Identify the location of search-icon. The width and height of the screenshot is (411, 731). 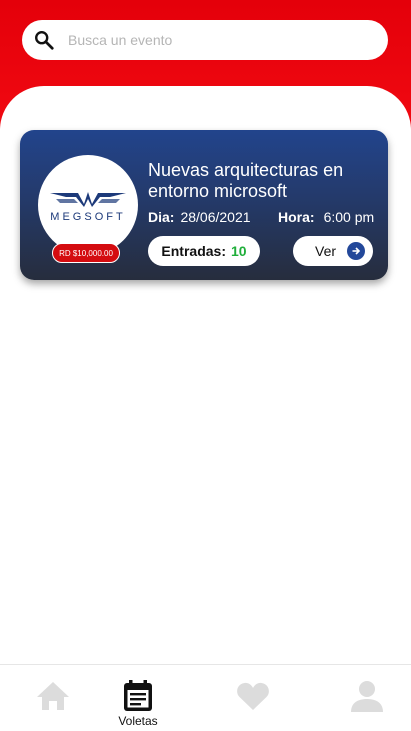
(44, 40).